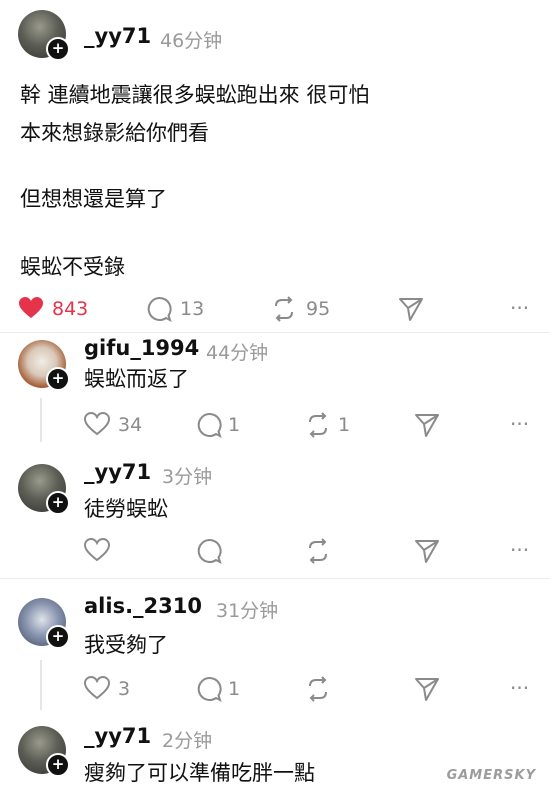 Image resolution: width=550 pixels, height=792 pixels. Describe the element at coordinates (187, 477) in the screenshot. I see `reply-time: 3分钟` at that location.